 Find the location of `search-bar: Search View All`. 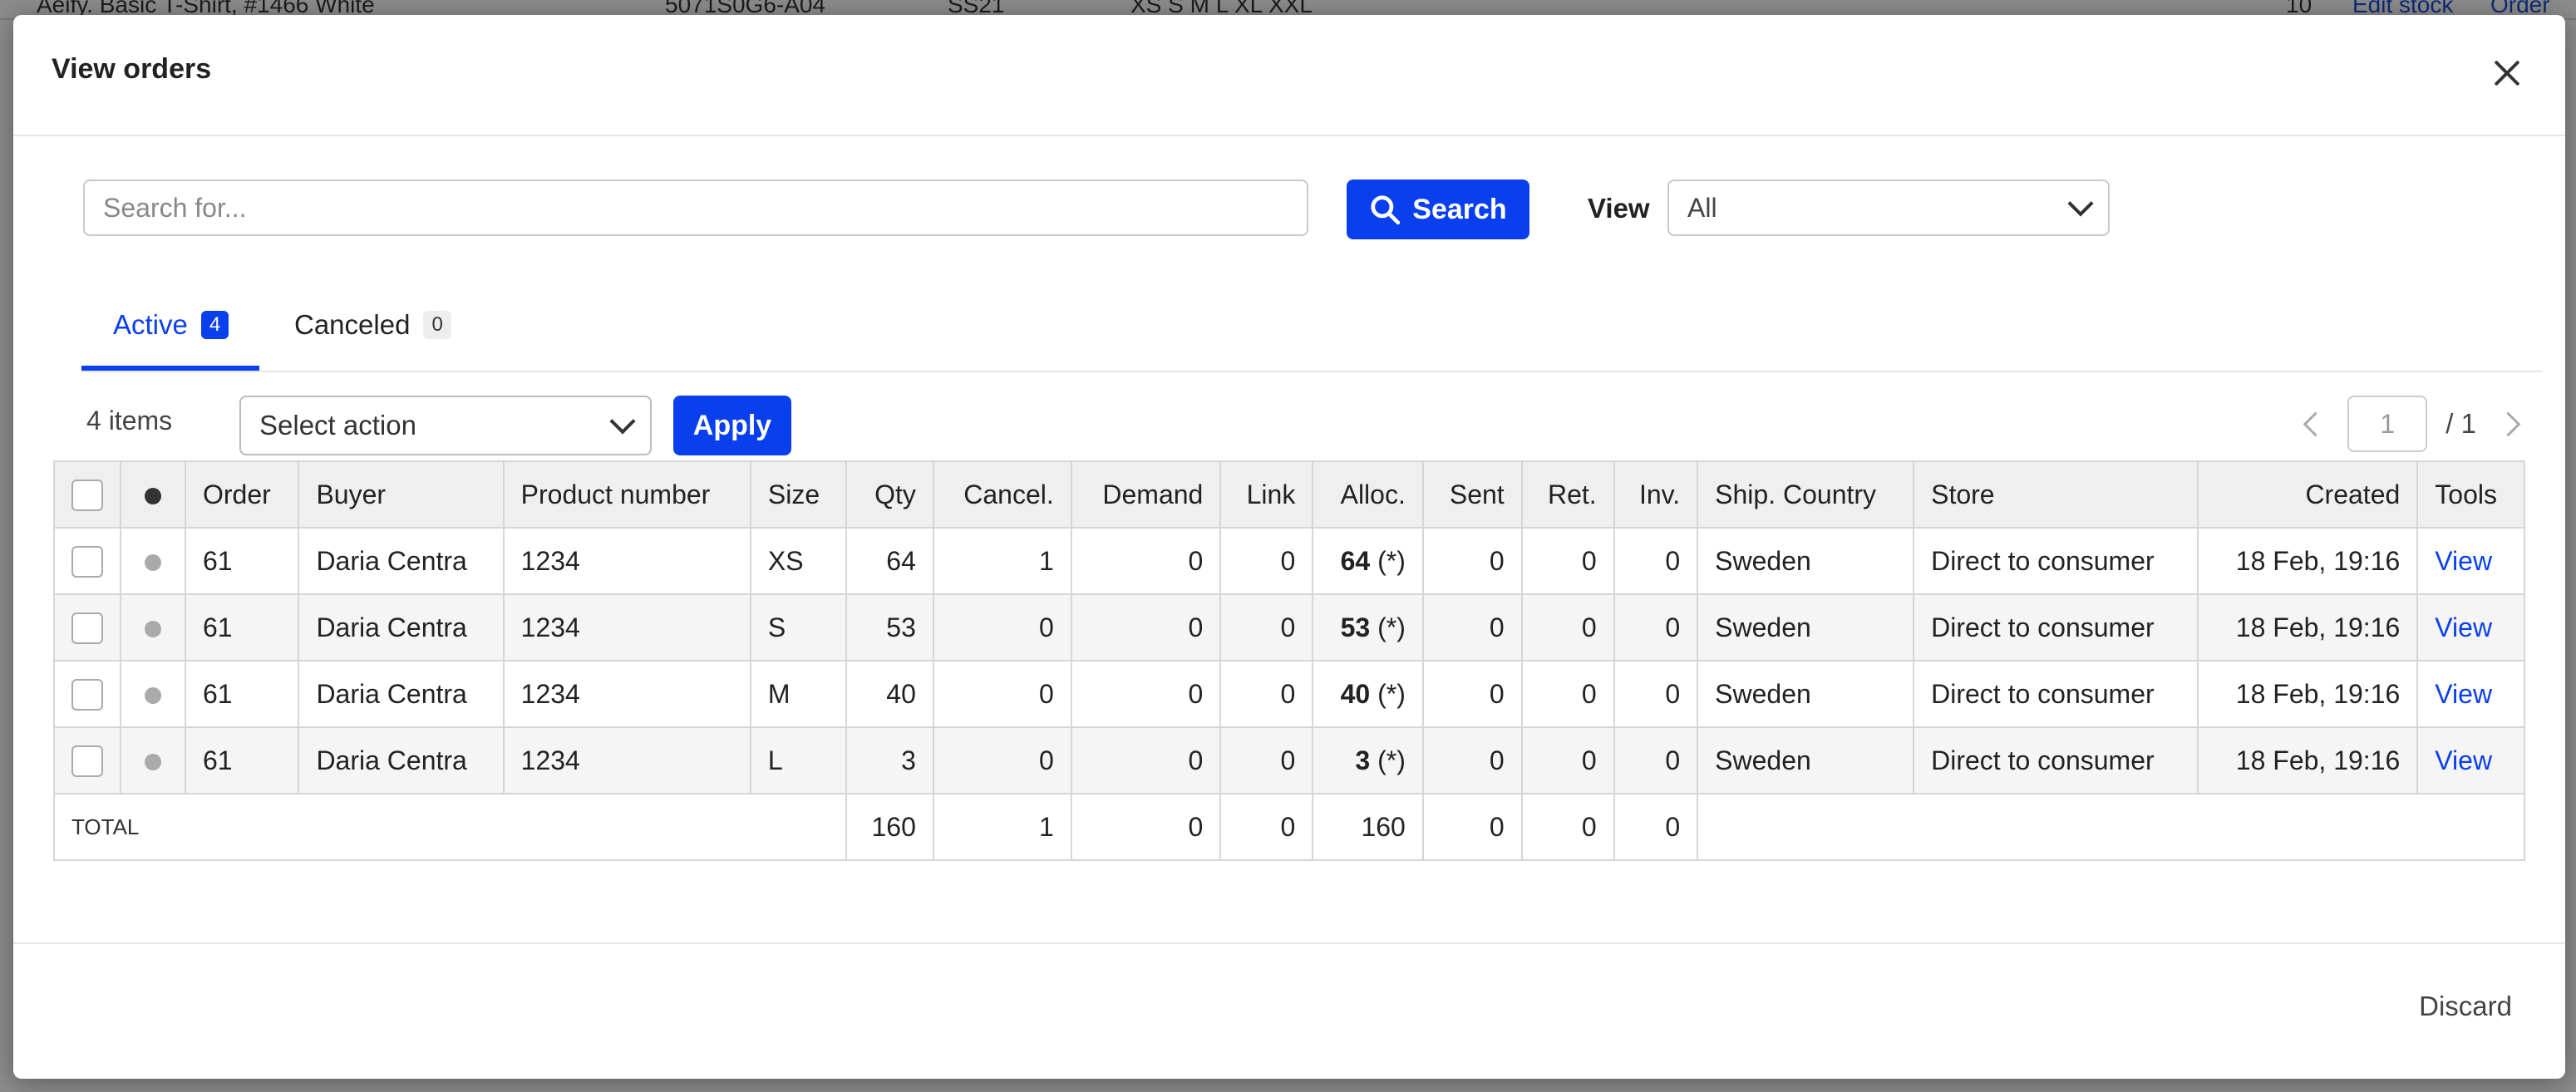

search-bar: Search View All is located at coordinates (1105, 209).